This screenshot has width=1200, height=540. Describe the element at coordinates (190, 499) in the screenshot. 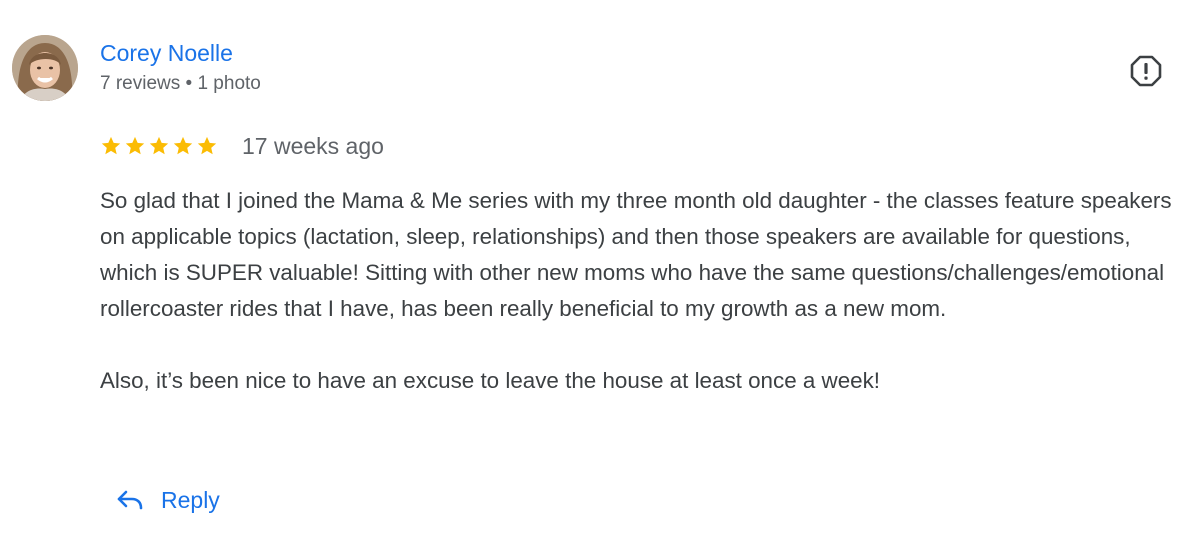

I see `reply-label: Reply` at that location.